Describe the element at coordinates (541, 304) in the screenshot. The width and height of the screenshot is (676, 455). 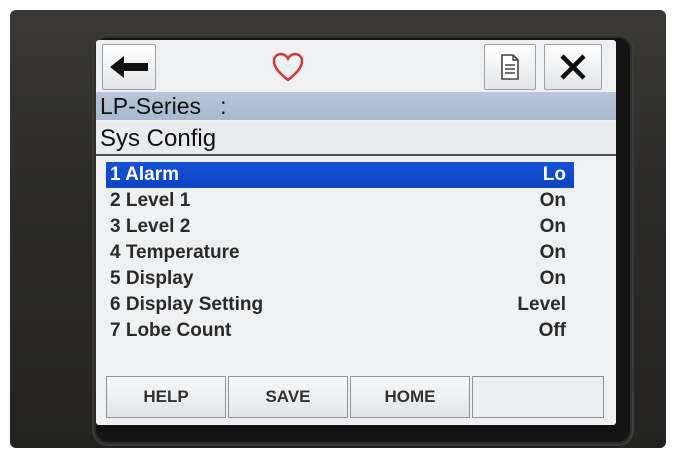
I see `menu-item-value: Level` at that location.